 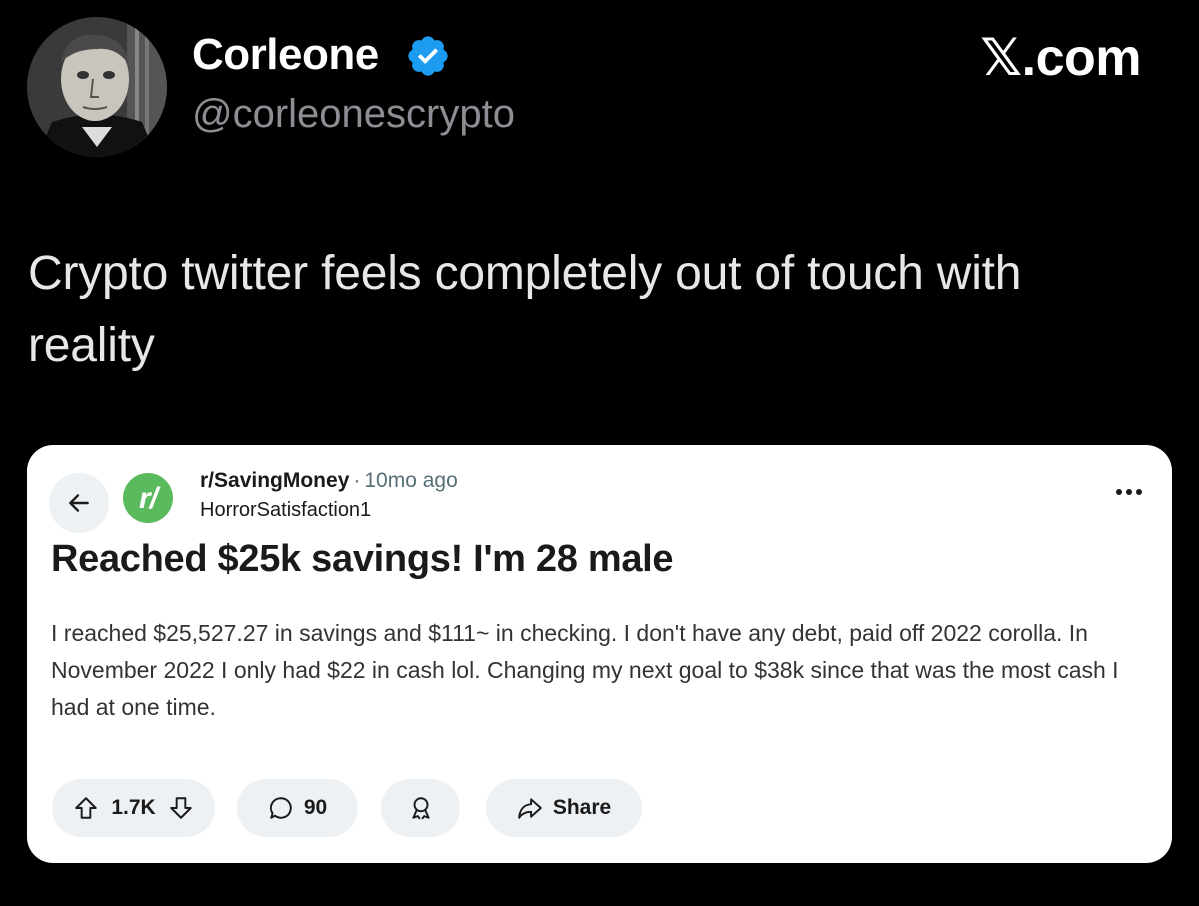 What do you see at coordinates (411, 480) in the screenshot?
I see `post-age: 10mo ago` at bounding box center [411, 480].